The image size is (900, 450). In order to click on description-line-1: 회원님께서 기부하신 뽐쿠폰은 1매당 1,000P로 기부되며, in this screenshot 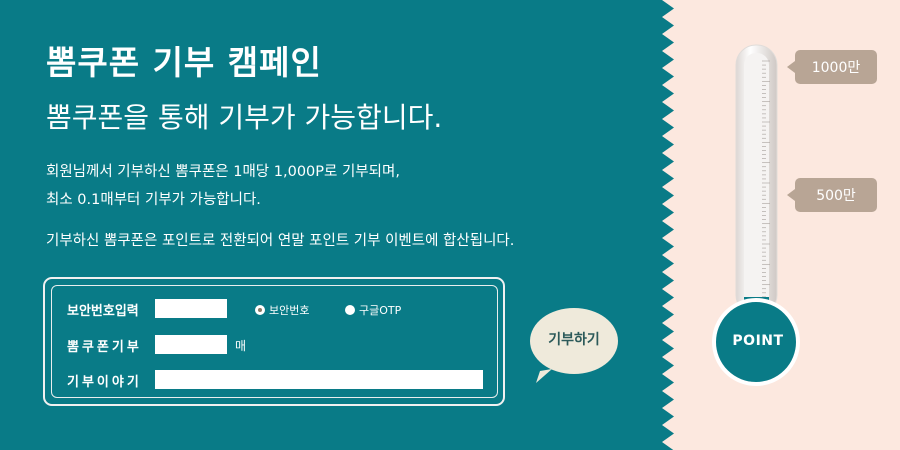, I will do `click(223, 172)`.